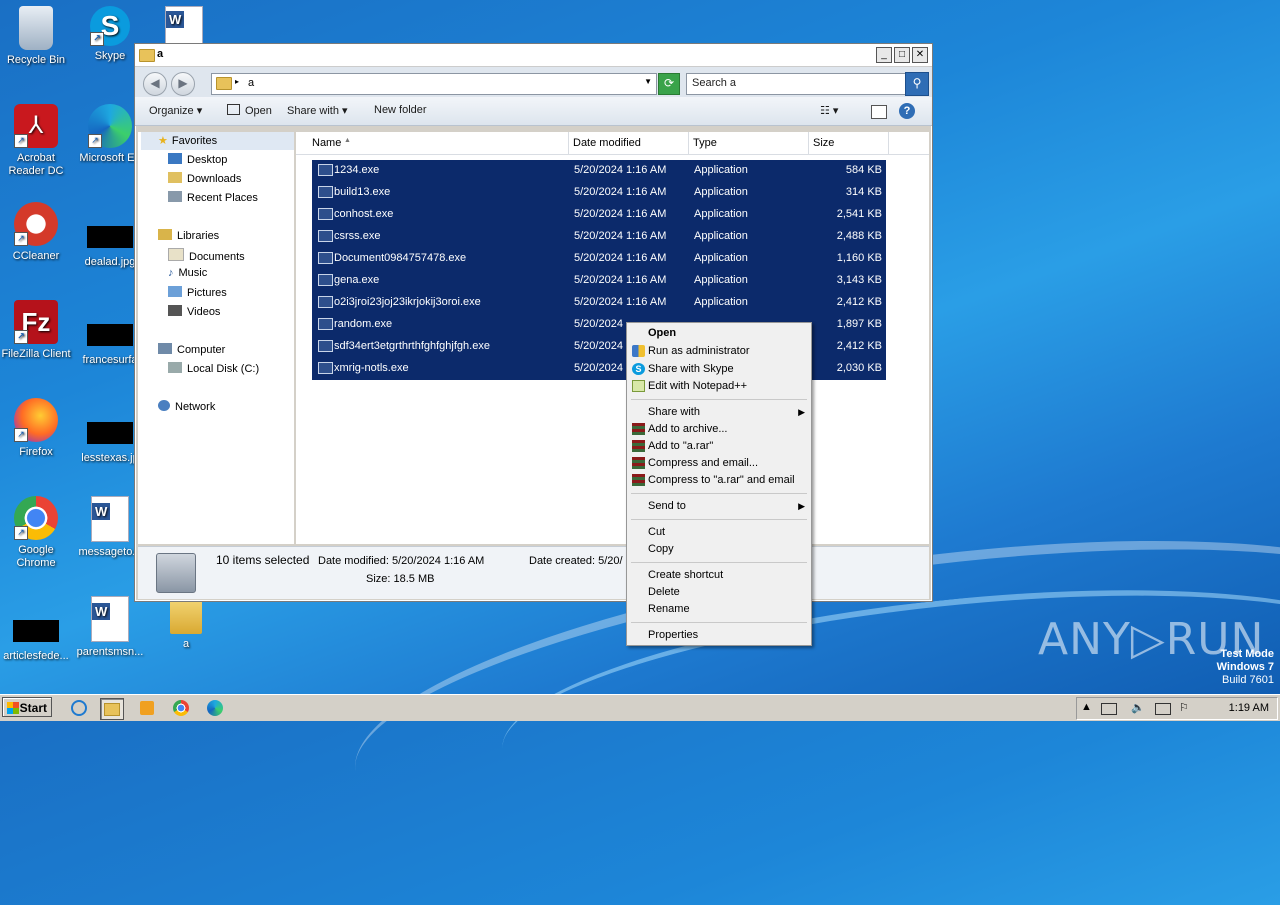  I want to click on nav-computer: Computer, so click(191, 349).